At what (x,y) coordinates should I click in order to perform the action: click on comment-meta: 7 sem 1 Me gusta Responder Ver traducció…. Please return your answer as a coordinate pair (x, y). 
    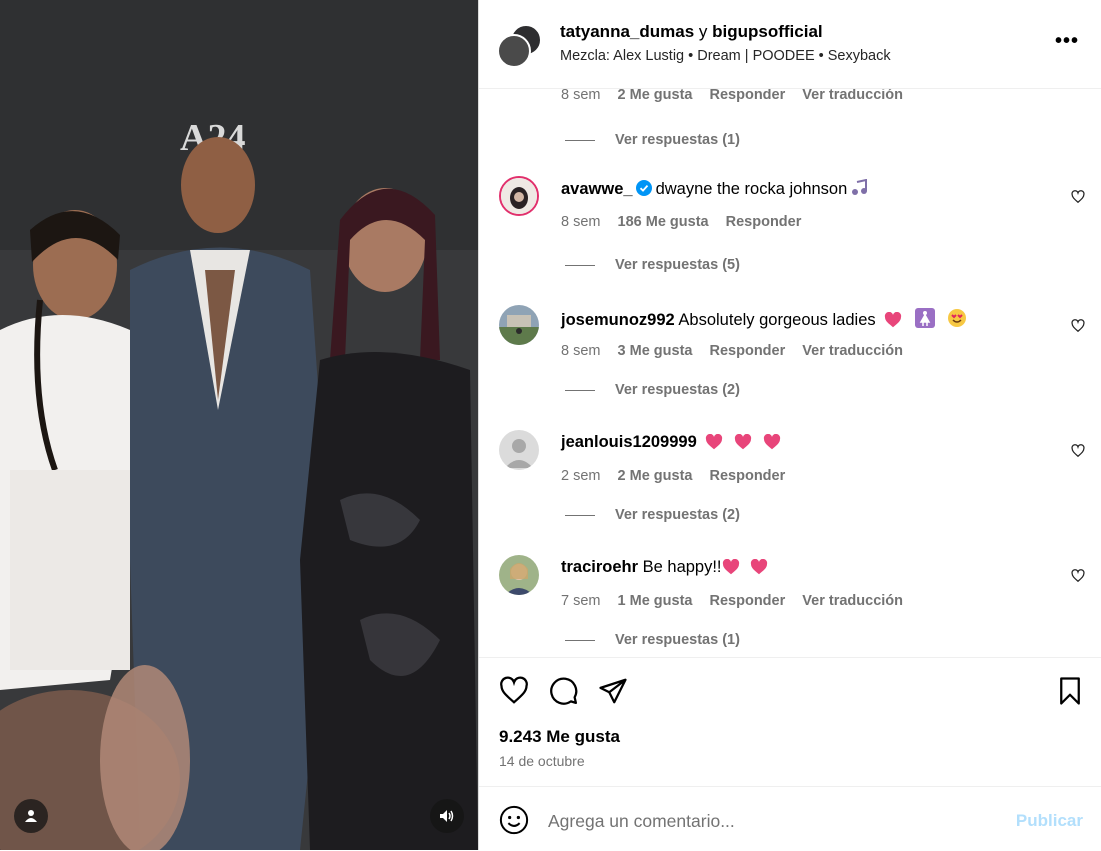
    Looking at the image, I should click on (738, 601).